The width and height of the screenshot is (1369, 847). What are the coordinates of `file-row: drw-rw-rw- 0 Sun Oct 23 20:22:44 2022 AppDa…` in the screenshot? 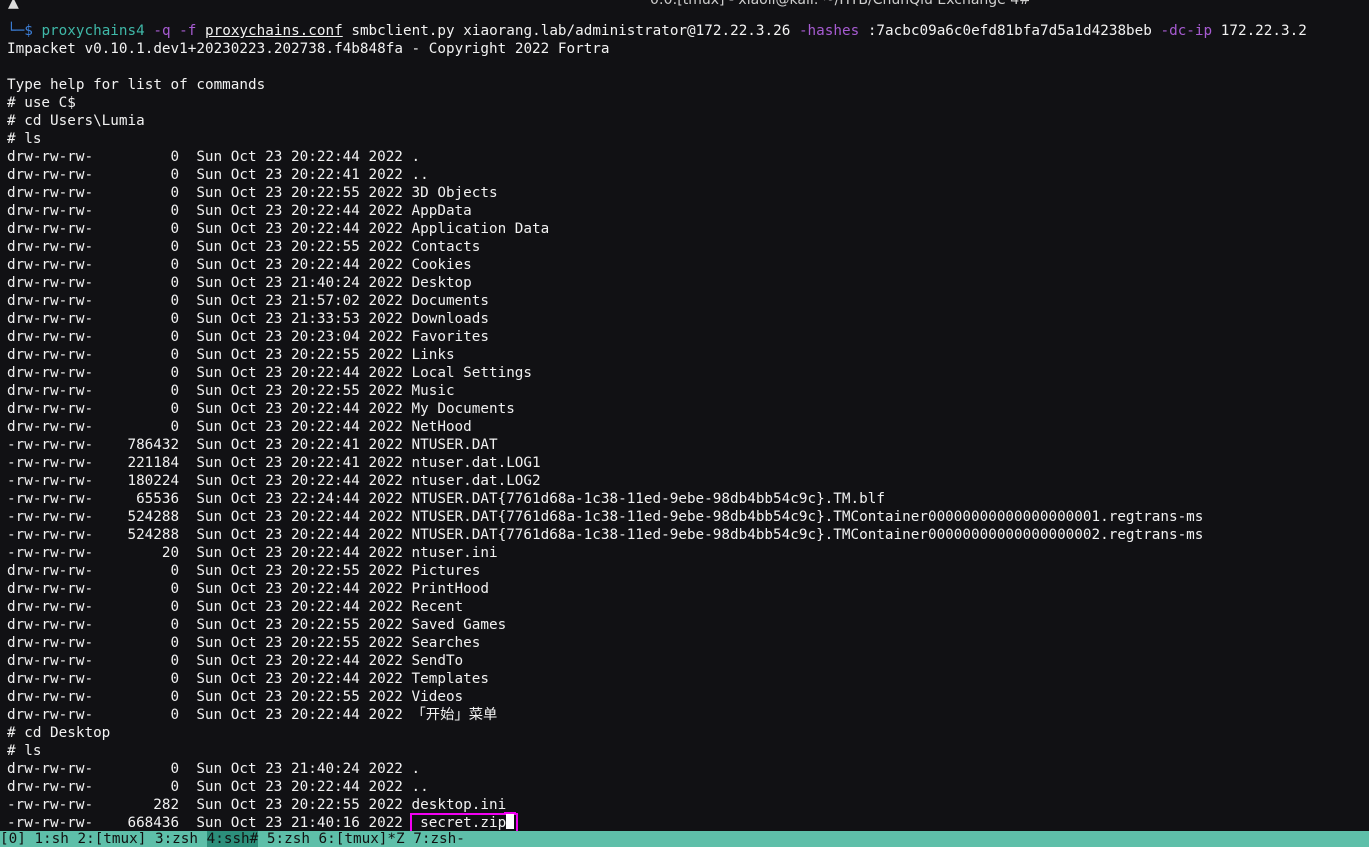 It's located at (688, 211).